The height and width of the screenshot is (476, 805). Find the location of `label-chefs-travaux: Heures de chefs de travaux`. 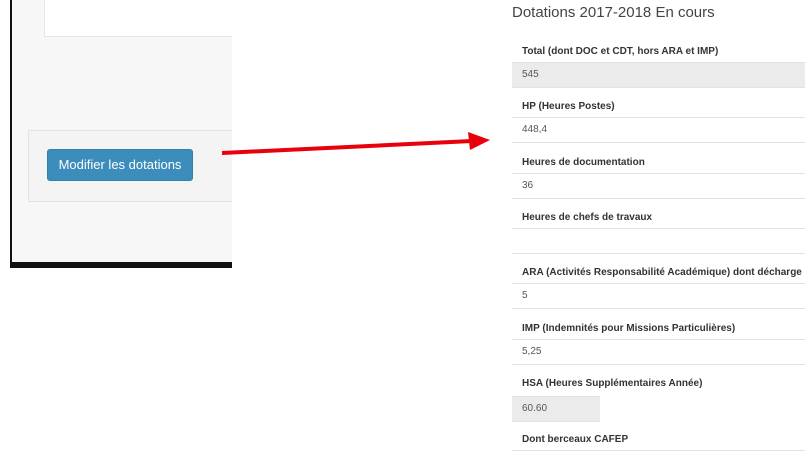

label-chefs-travaux: Heures de chefs de travaux is located at coordinates (587, 217).